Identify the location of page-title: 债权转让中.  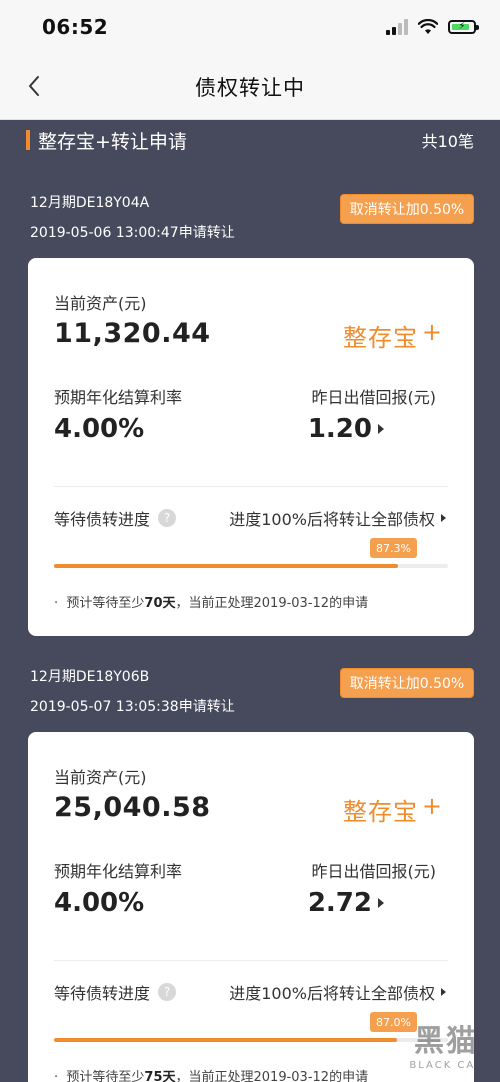
(250, 87).